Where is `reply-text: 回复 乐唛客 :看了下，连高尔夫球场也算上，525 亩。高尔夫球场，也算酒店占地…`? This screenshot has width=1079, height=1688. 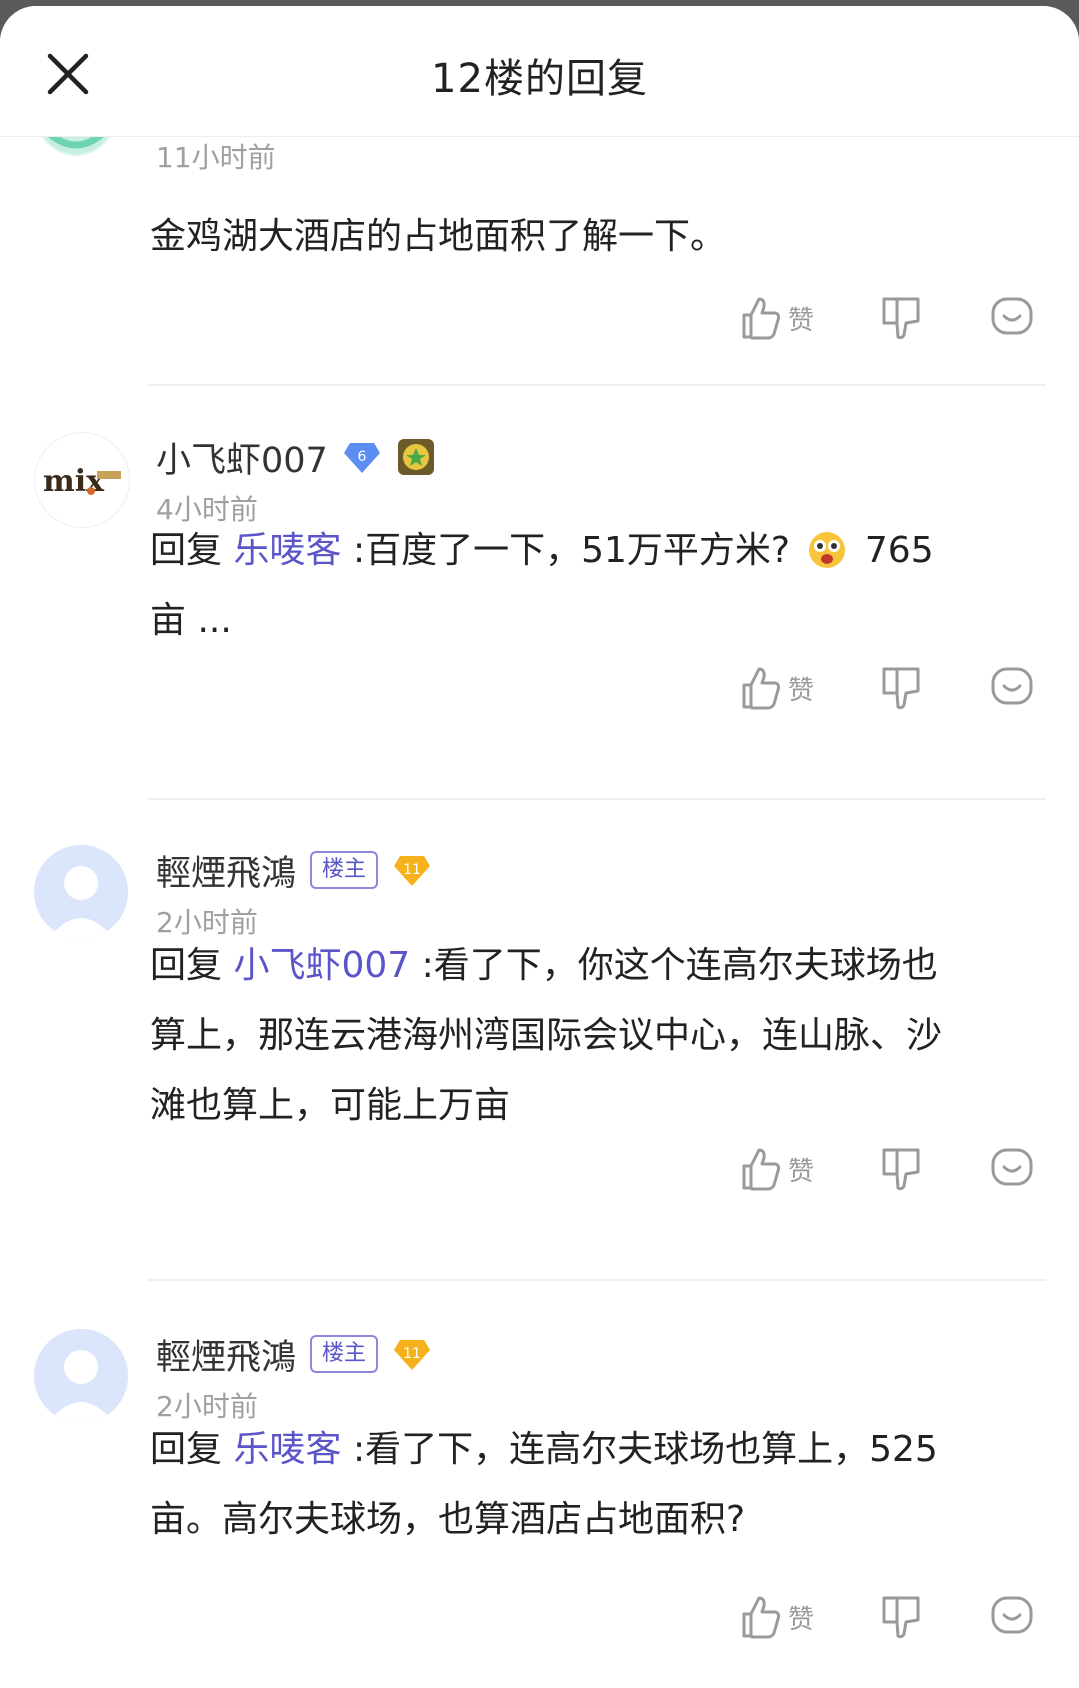 reply-text: 回复 乐唛客 :看了下，连高尔夫球场也算上，525 亩。高尔夫球场，也算酒店占地… is located at coordinates (590, 1485).